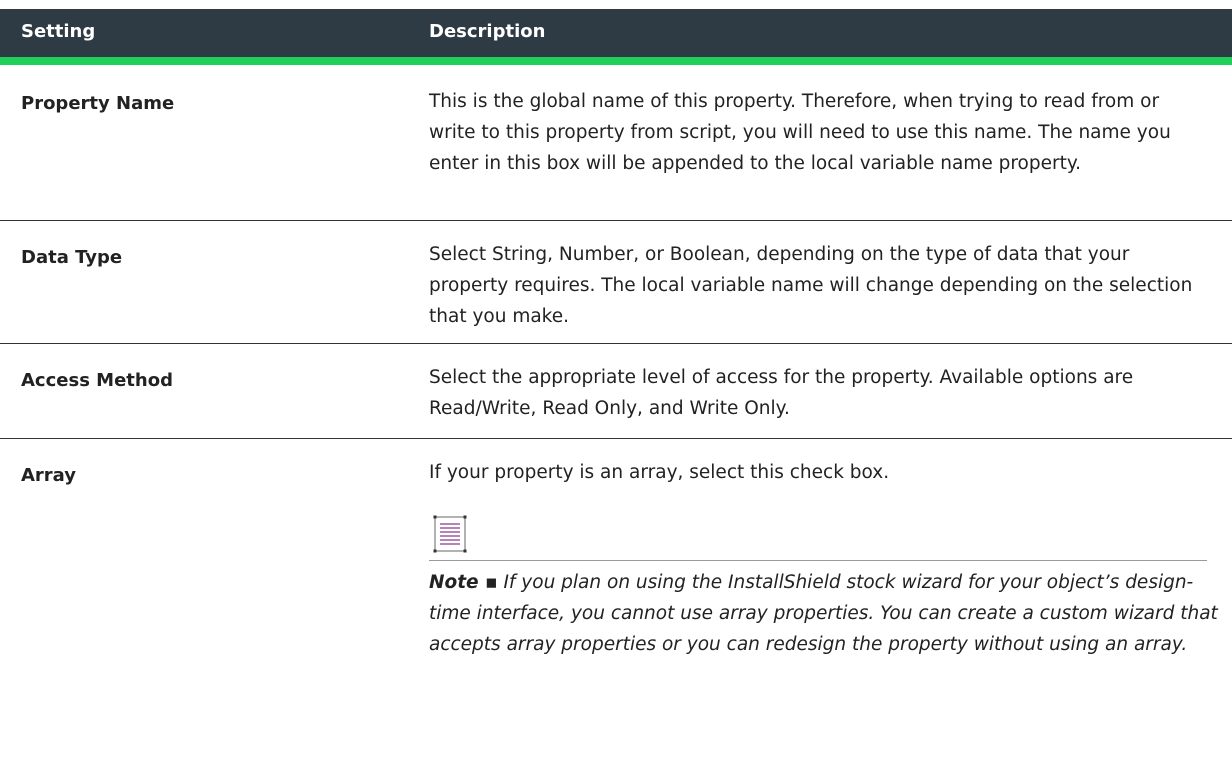 The width and height of the screenshot is (1232, 757). What do you see at coordinates (818, 560) in the screenshot?
I see `note-divider` at bounding box center [818, 560].